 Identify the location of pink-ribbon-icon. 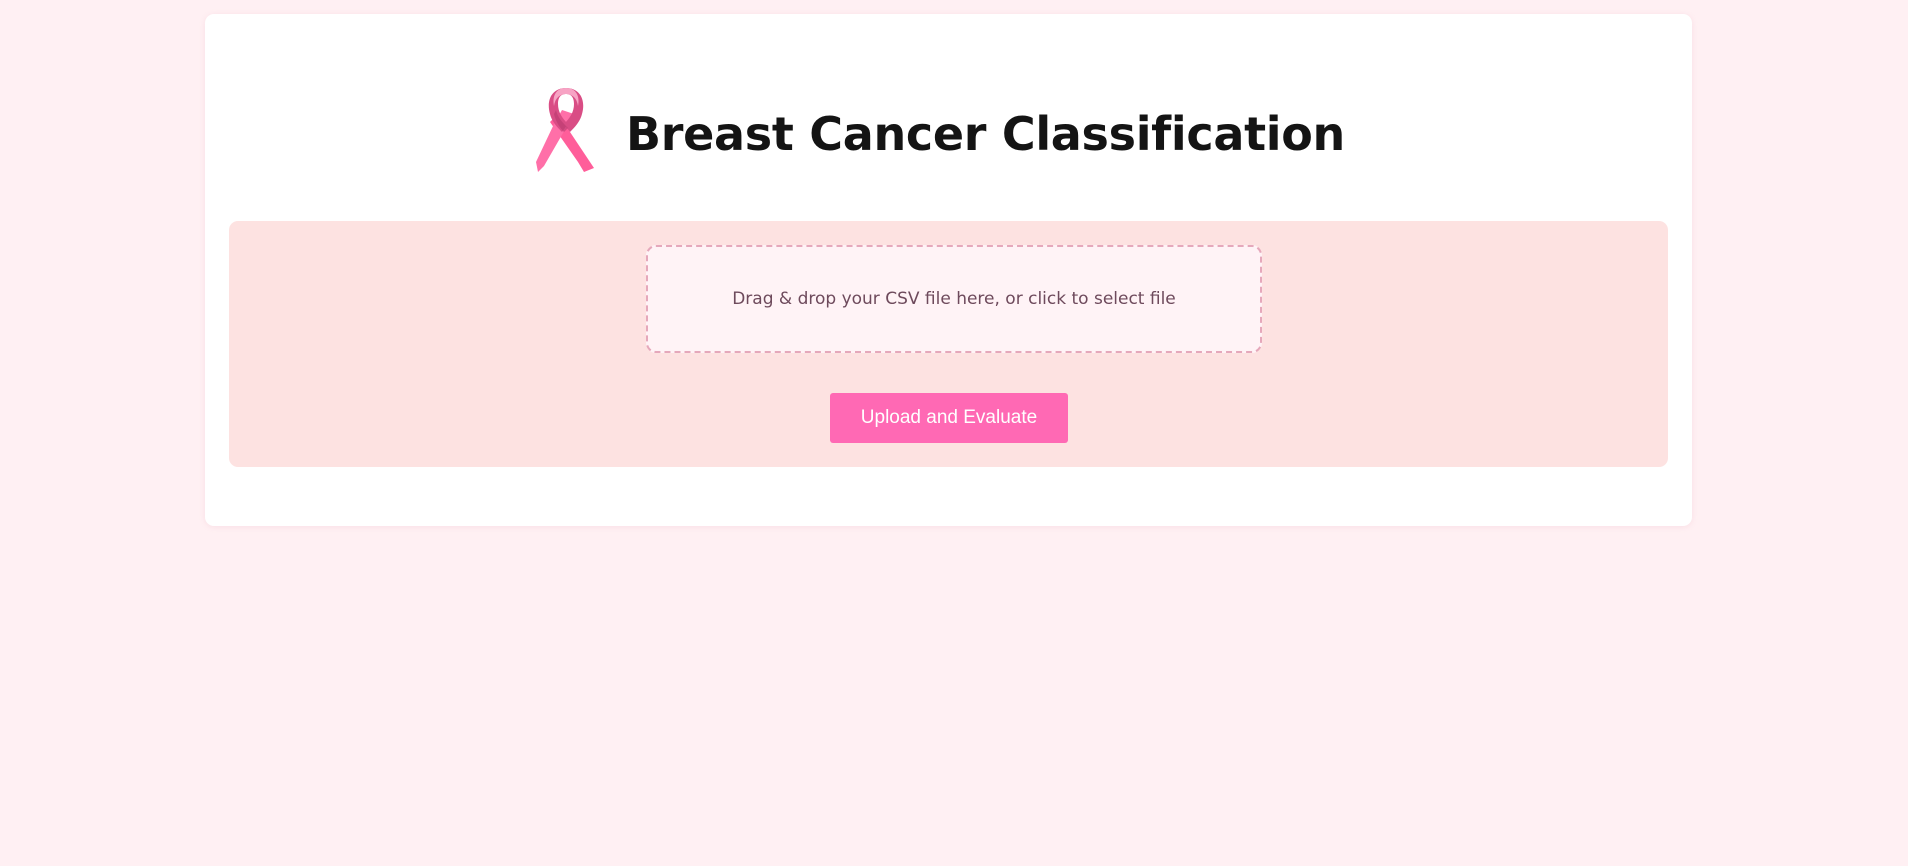
(565, 130).